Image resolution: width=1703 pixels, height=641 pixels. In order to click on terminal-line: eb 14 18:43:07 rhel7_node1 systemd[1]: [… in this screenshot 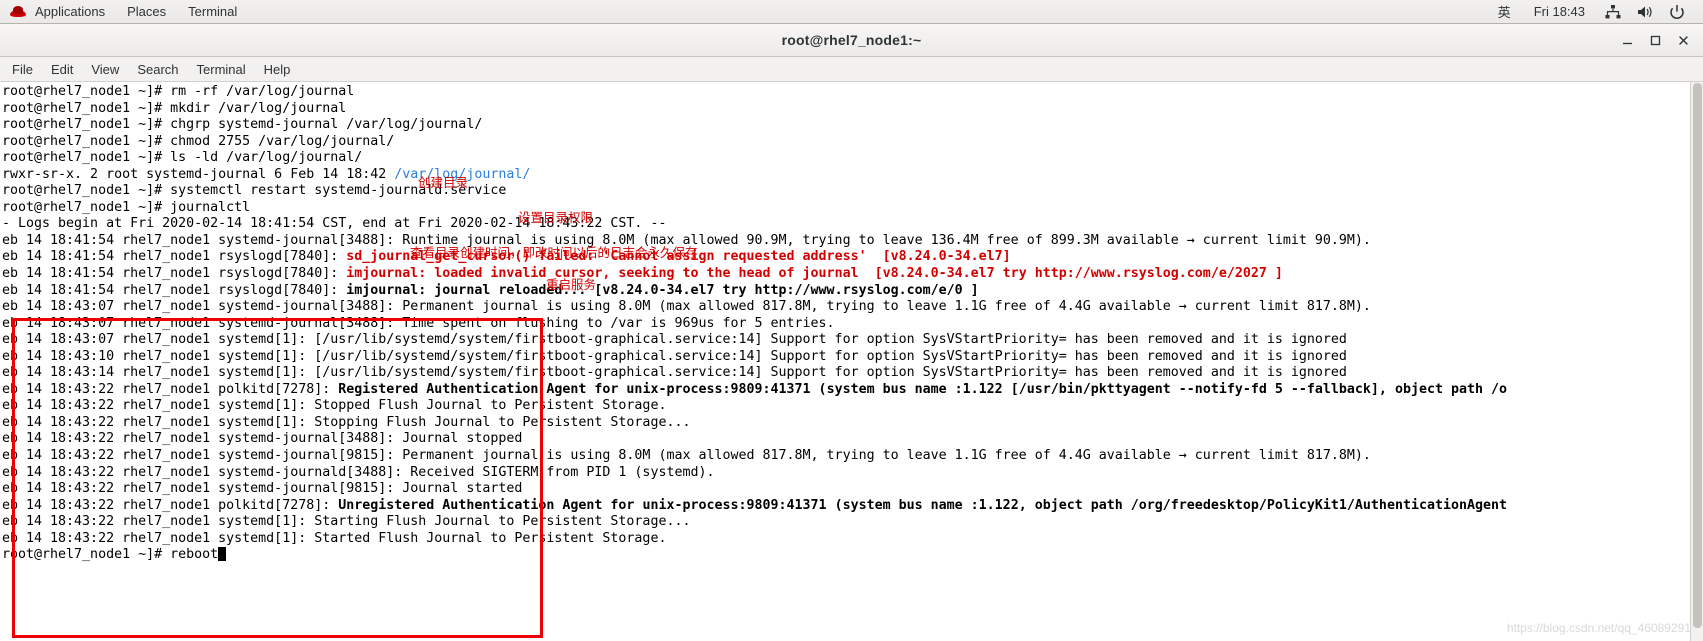, I will do `click(754, 340)`.